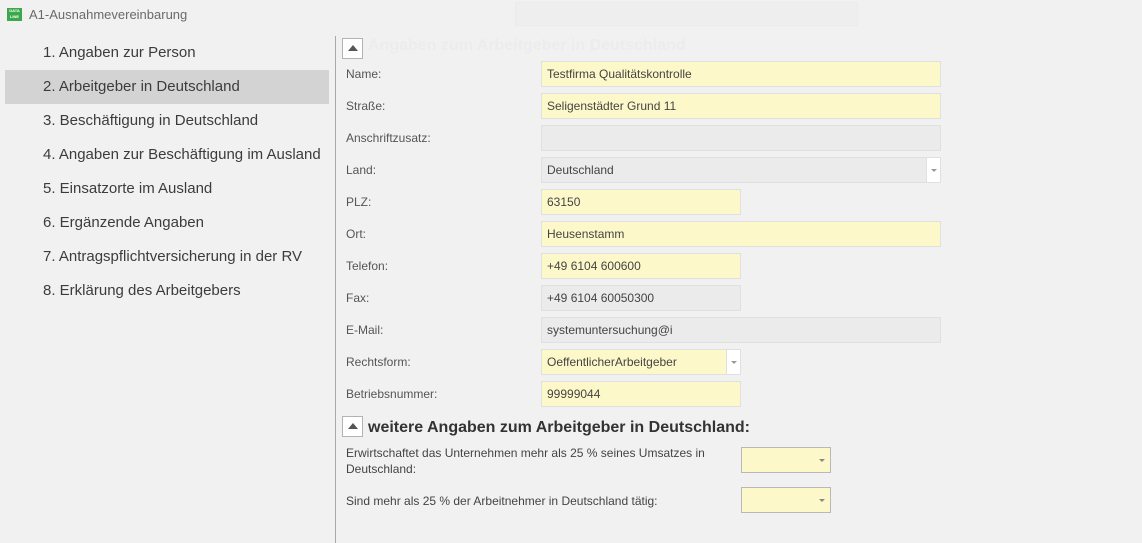 The width and height of the screenshot is (1142, 543). What do you see at coordinates (335, 289) in the screenshot?
I see `panel-divider` at bounding box center [335, 289].